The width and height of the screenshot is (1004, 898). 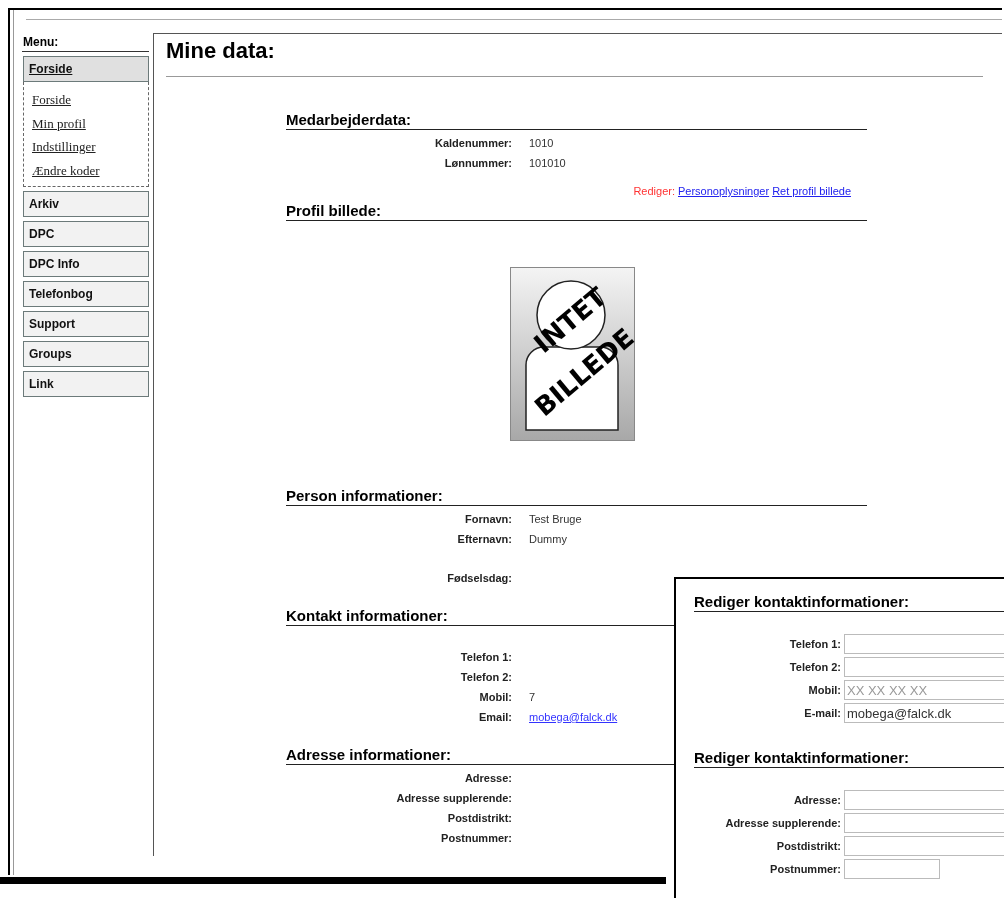 I want to click on menu-item: Arkiv, so click(x=86, y=204).